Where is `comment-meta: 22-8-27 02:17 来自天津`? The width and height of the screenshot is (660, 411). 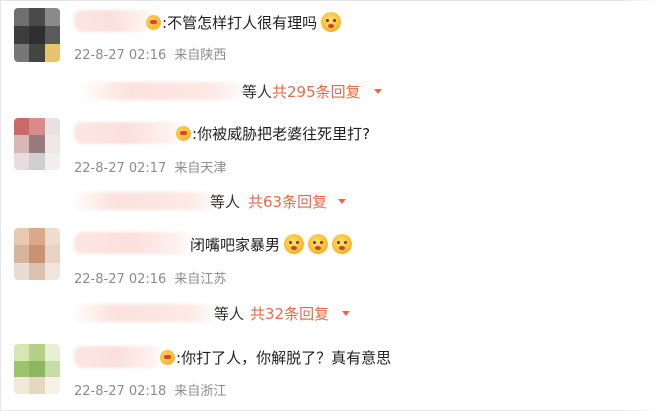 comment-meta: 22-8-27 02:17 来自天津 is located at coordinates (150, 166).